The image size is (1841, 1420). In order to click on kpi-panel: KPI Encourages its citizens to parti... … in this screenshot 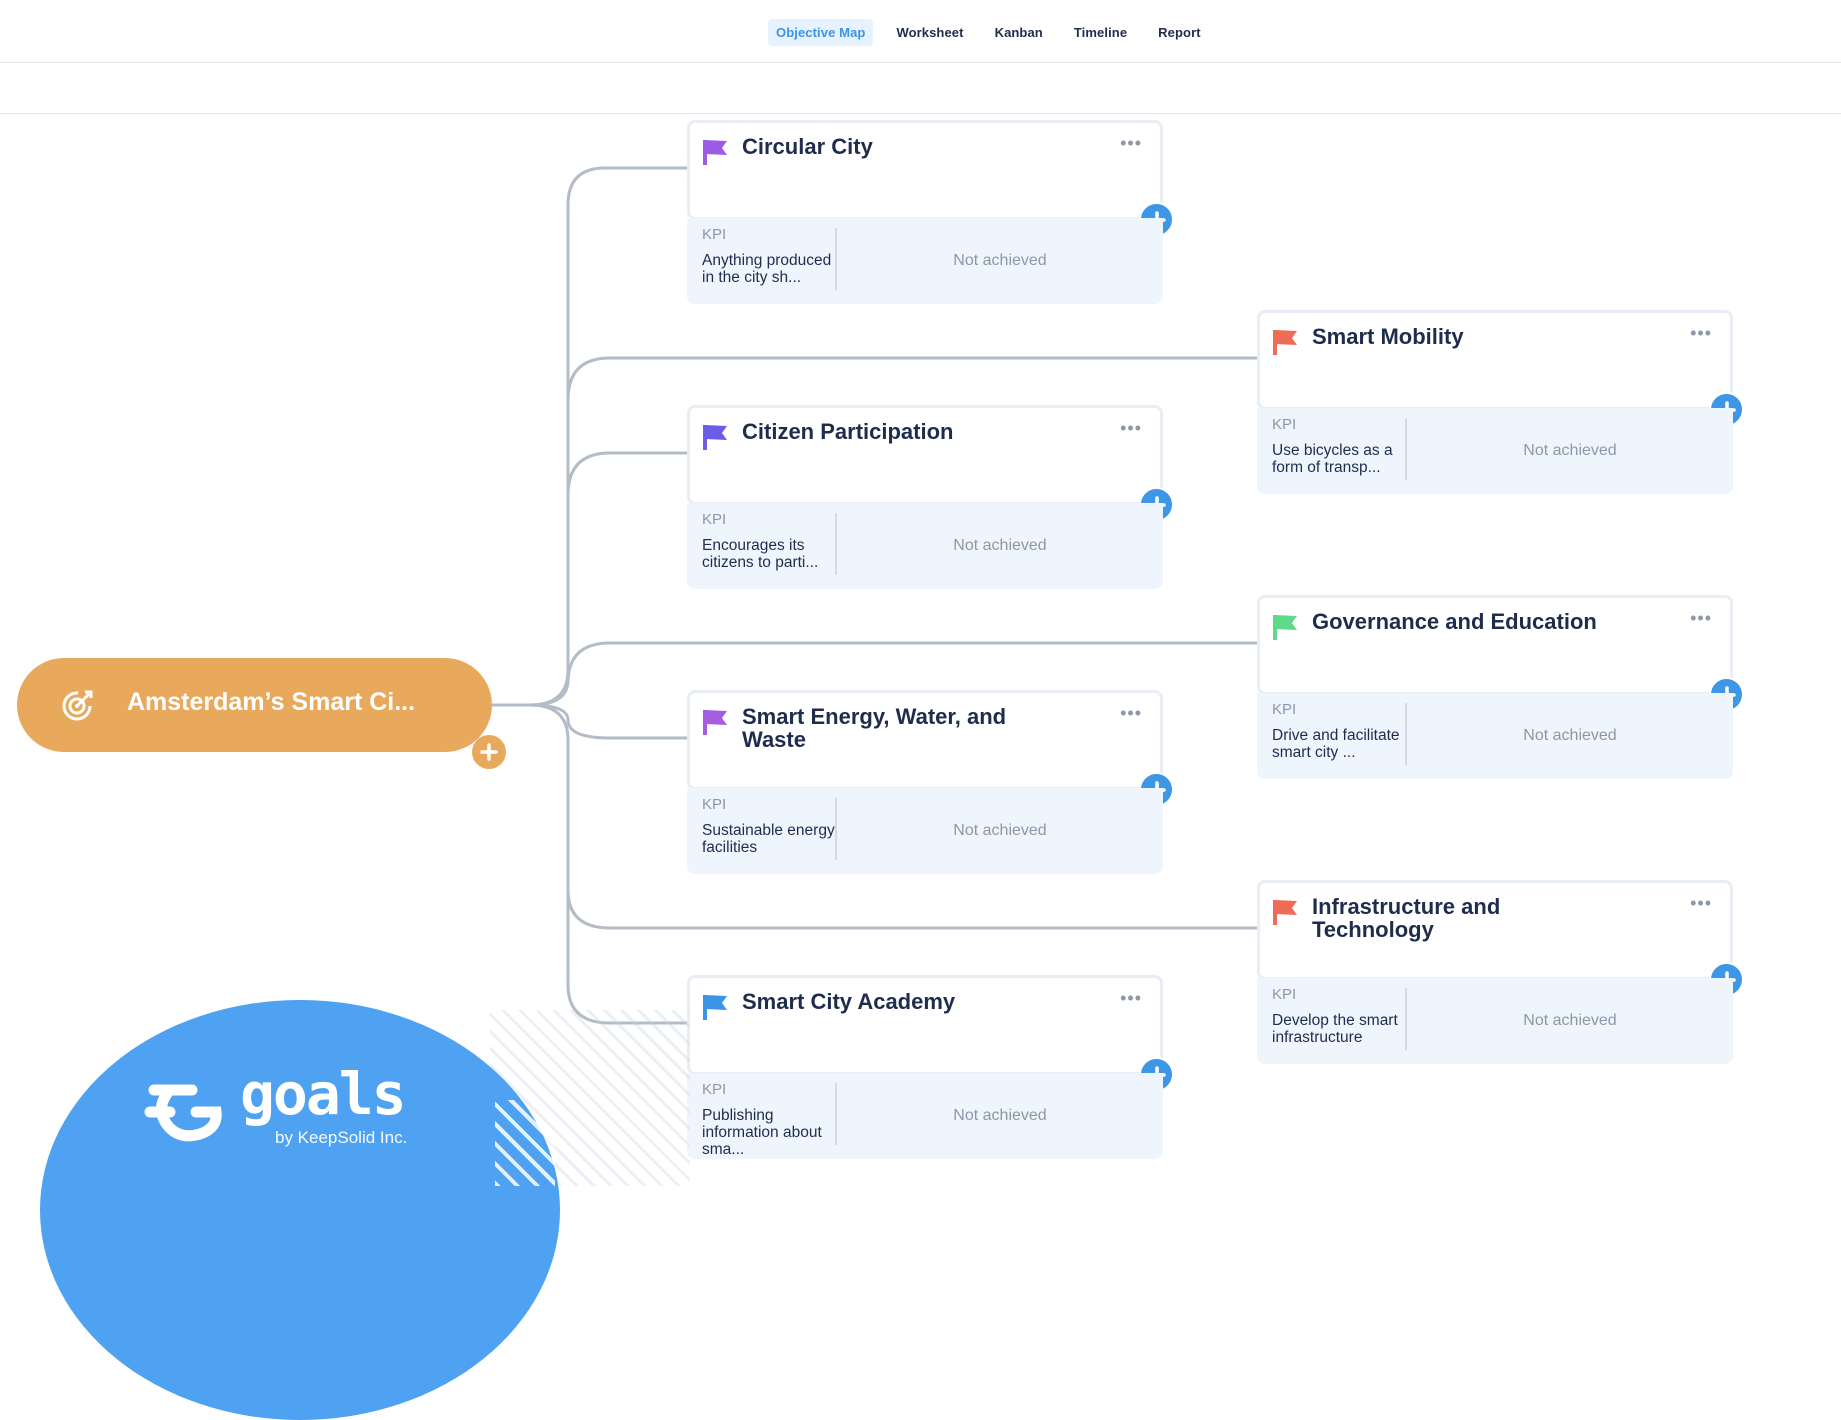, I will do `click(925, 546)`.